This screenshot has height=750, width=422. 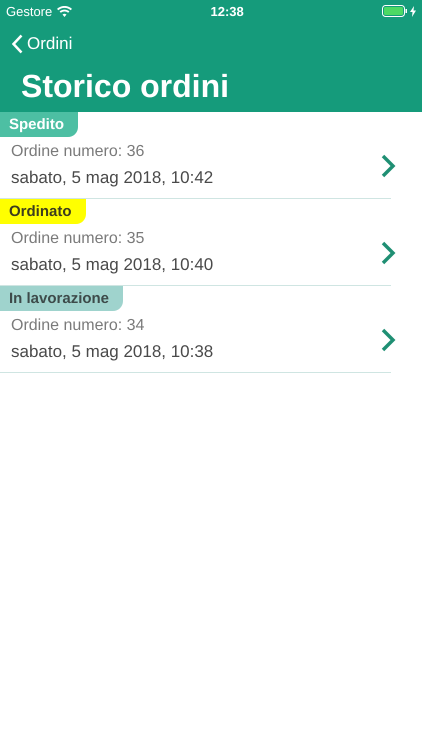 I want to click on order-number: Ordine numero: 34, so click(x=78, y=326).